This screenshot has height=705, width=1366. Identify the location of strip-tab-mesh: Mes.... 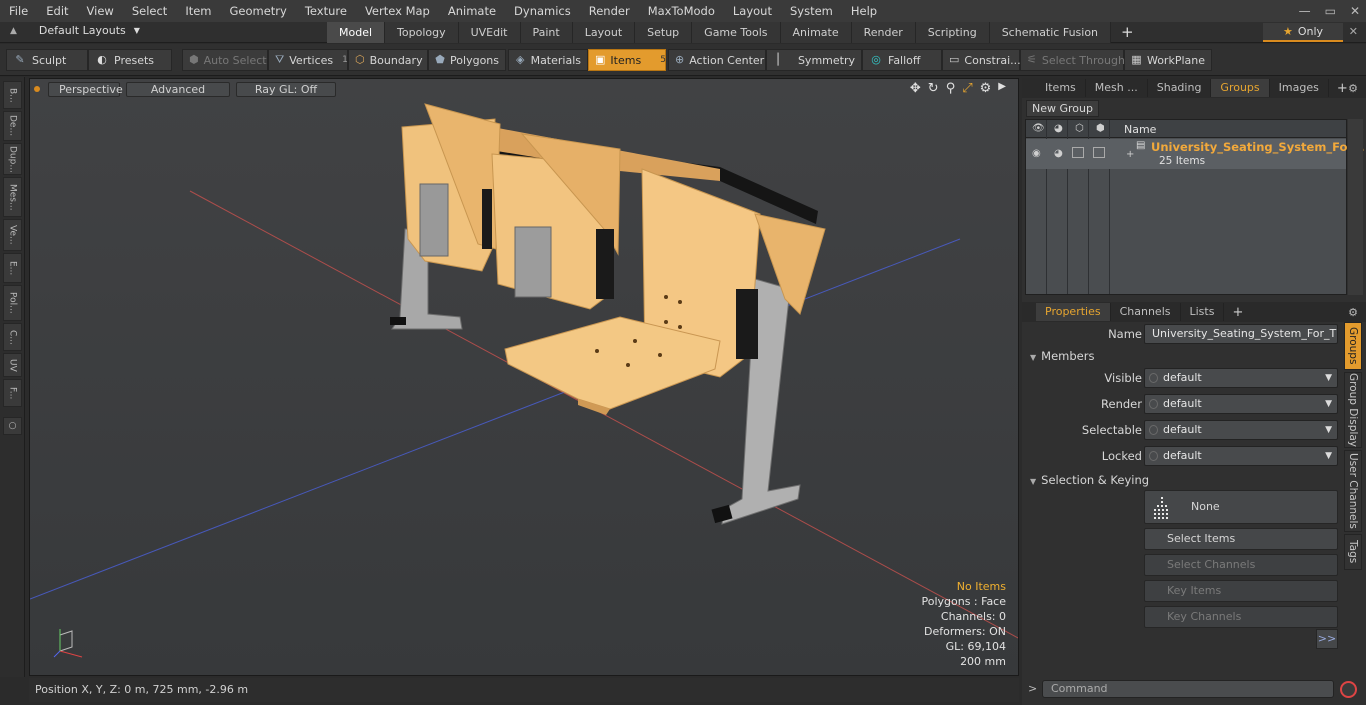
(12, 197).